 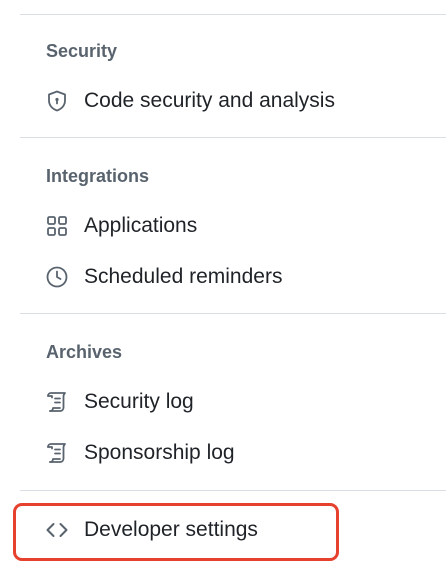 What do you see at coordinates (141, 225) in the screenshot?
I see `sidebar-item-label: Applications` at bounding box center [141, 225].